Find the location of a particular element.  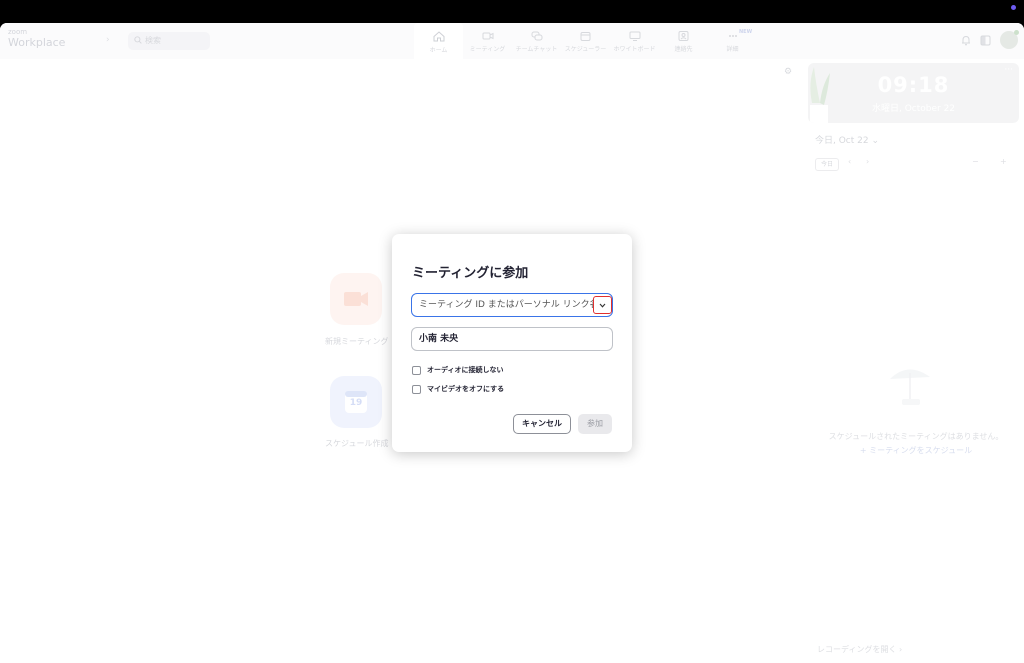

meeting-id-dropdown-button is located at coordinates (602, 305).